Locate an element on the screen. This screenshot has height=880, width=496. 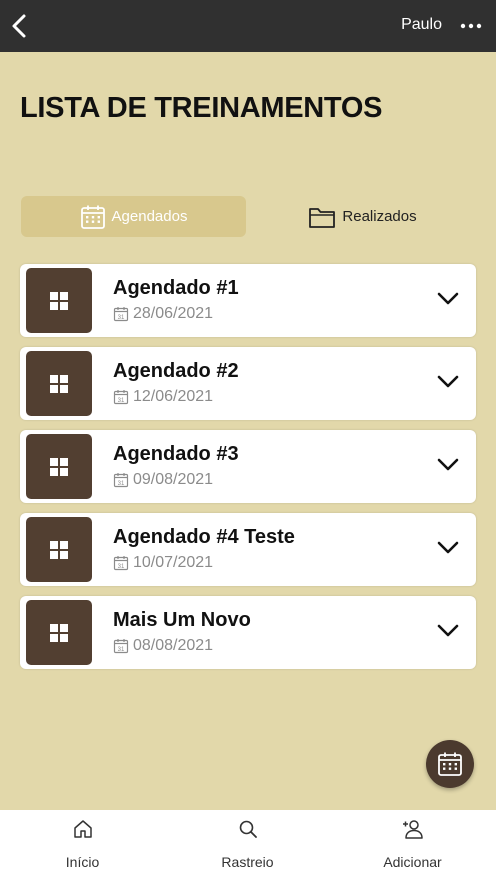
training-title: Agendado #1 is located at coordinates (176, 288).